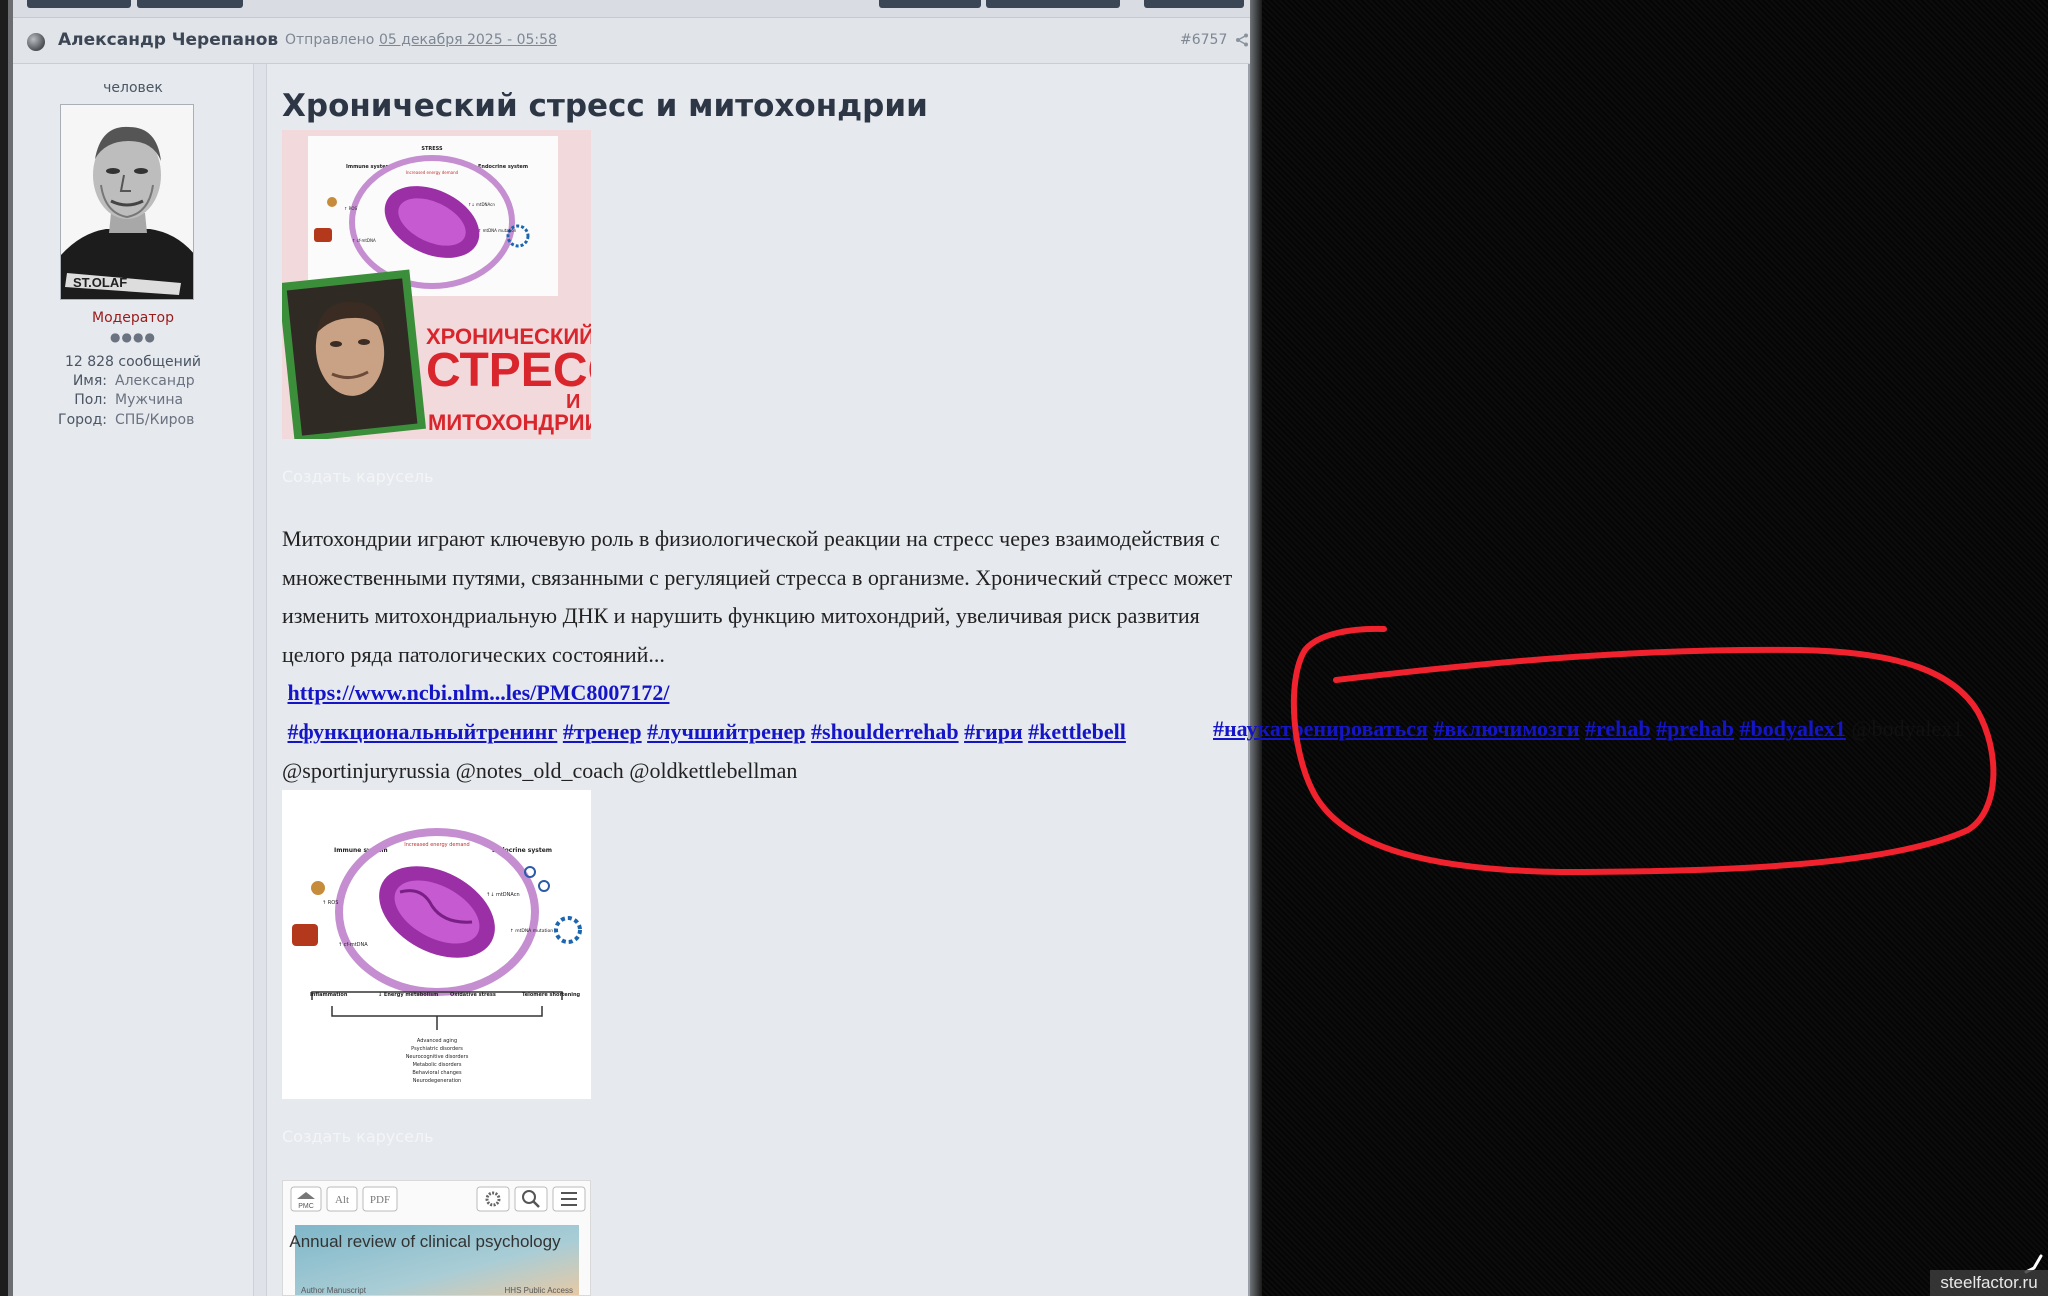 This screenshot has height=1296, width=2048. I want to click on outcome-label: Neurodegeneration, so click(437, 1081).